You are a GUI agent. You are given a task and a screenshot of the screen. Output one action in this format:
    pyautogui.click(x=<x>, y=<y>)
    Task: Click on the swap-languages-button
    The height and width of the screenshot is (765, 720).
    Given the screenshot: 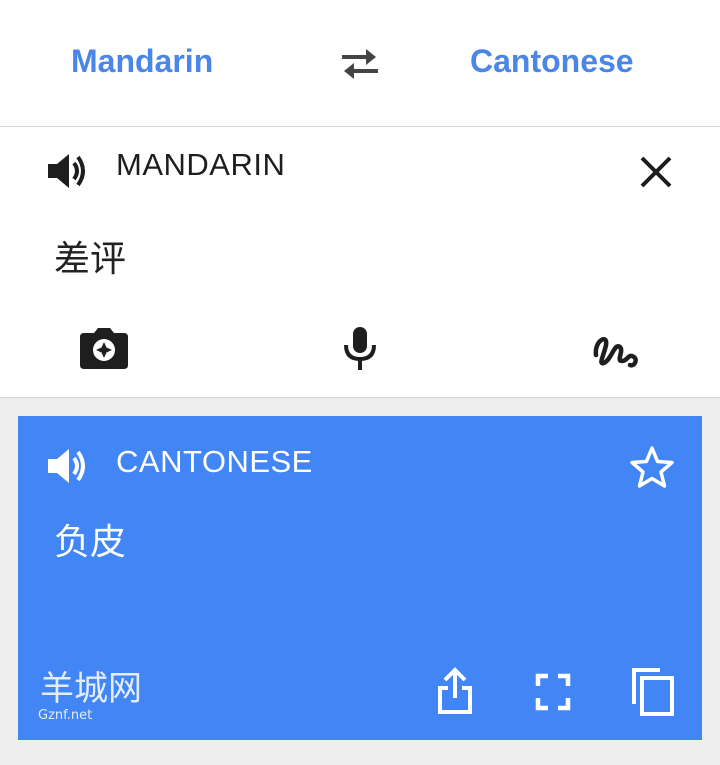 What is the action you would take?
    pyautogui.click(x=360, y=64)
    